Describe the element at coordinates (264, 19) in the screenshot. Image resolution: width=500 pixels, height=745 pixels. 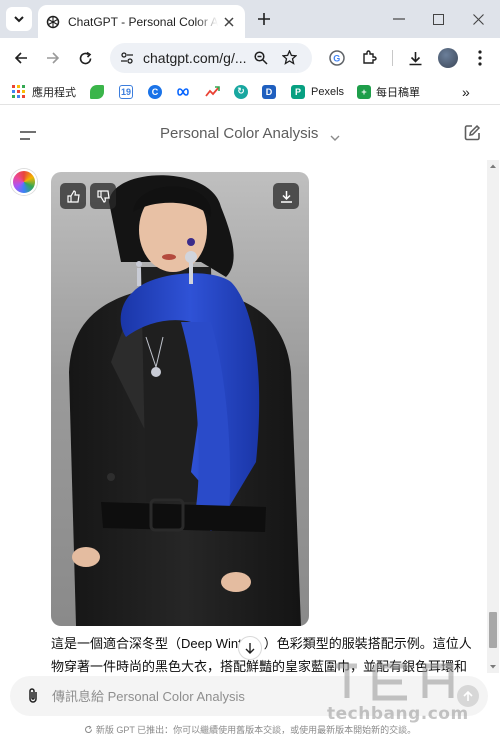
I see `new-tab-icon` at that location.